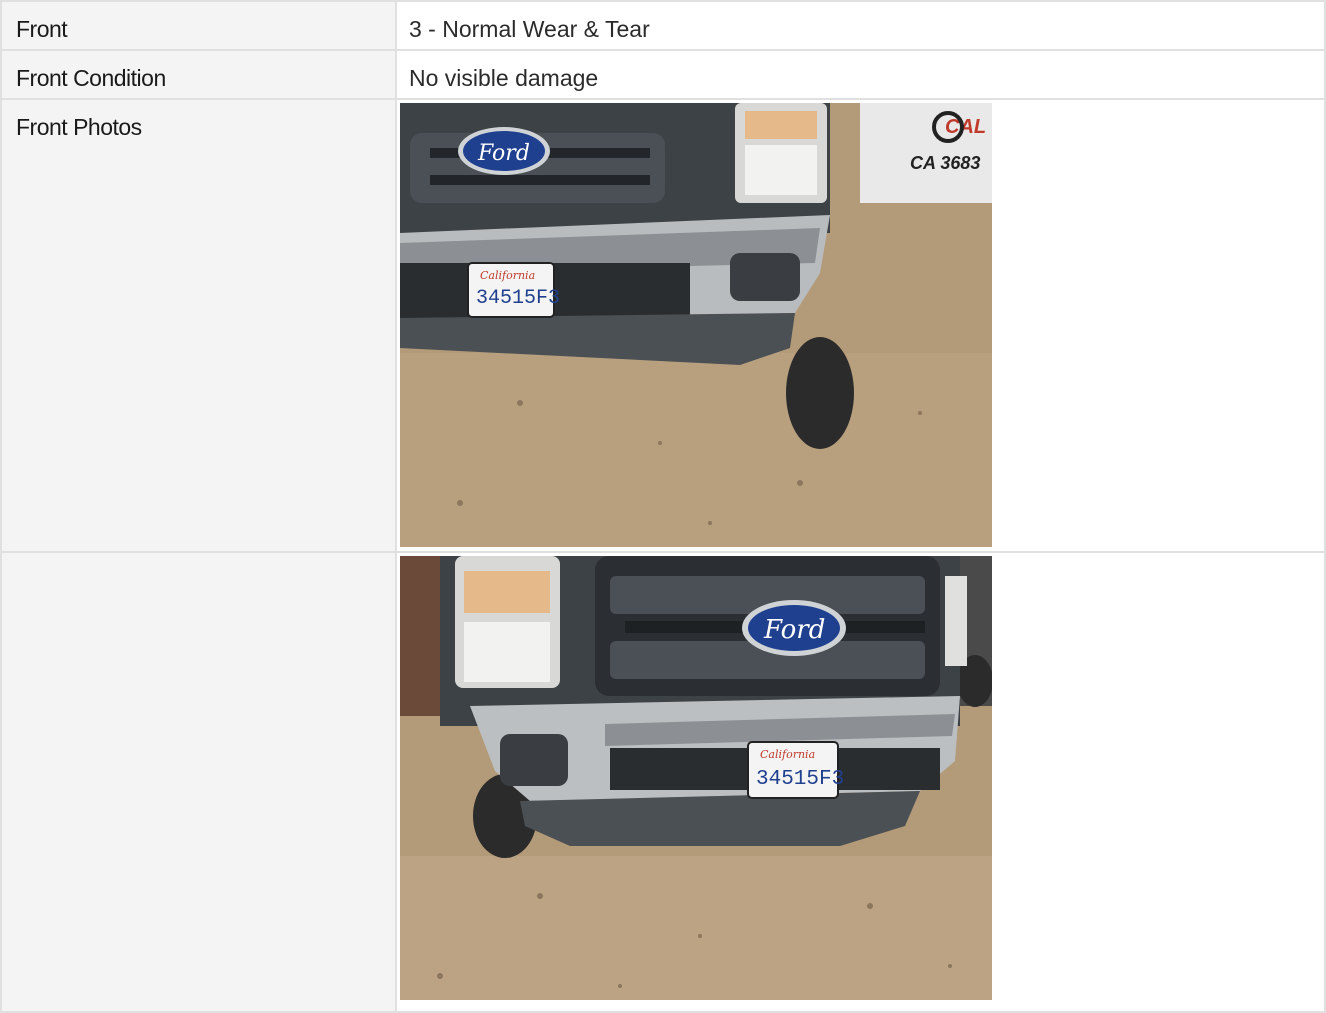 The width and height of the screenshot is (1326, 1013). Describe the element at coordinates (198, 782) in the screenshot. I see `row-label-empty` at that location.